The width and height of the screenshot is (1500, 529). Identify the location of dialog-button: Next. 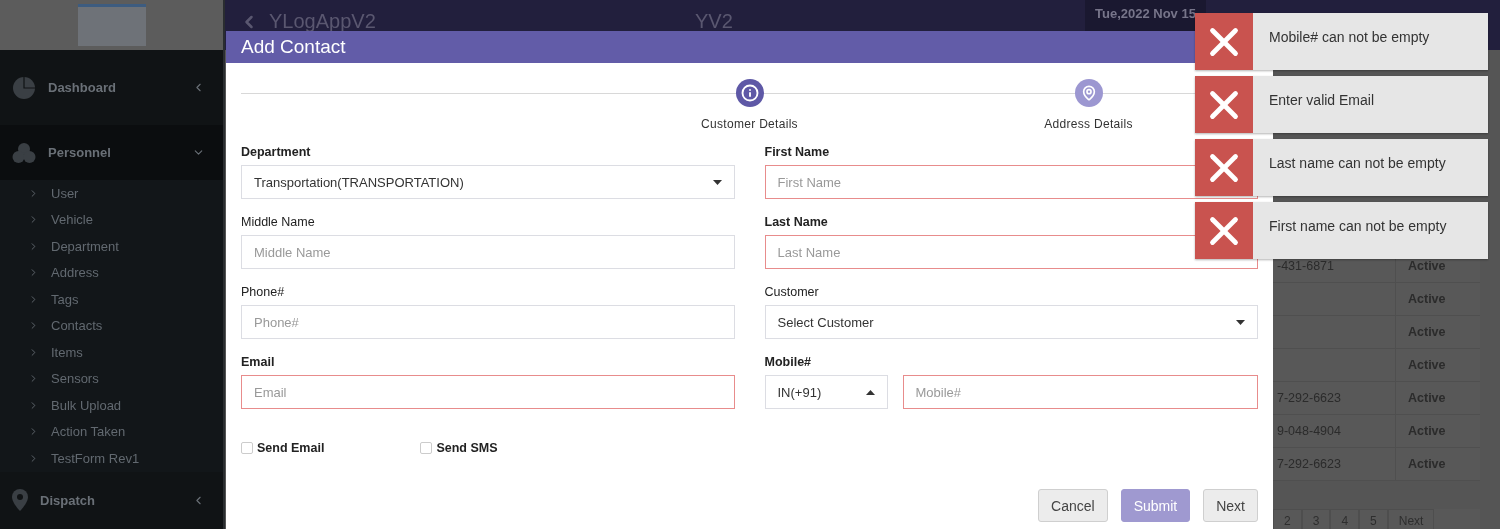
(1230, 505).